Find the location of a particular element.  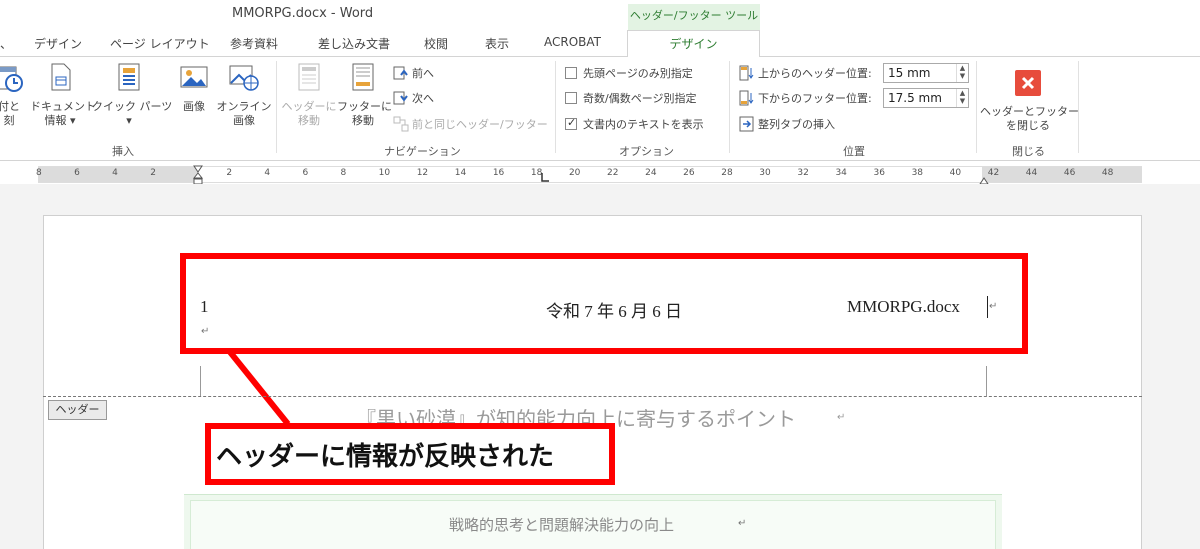

show-document-text-label: 文書内のテキストを表示 is located at coordinates (643, 124).